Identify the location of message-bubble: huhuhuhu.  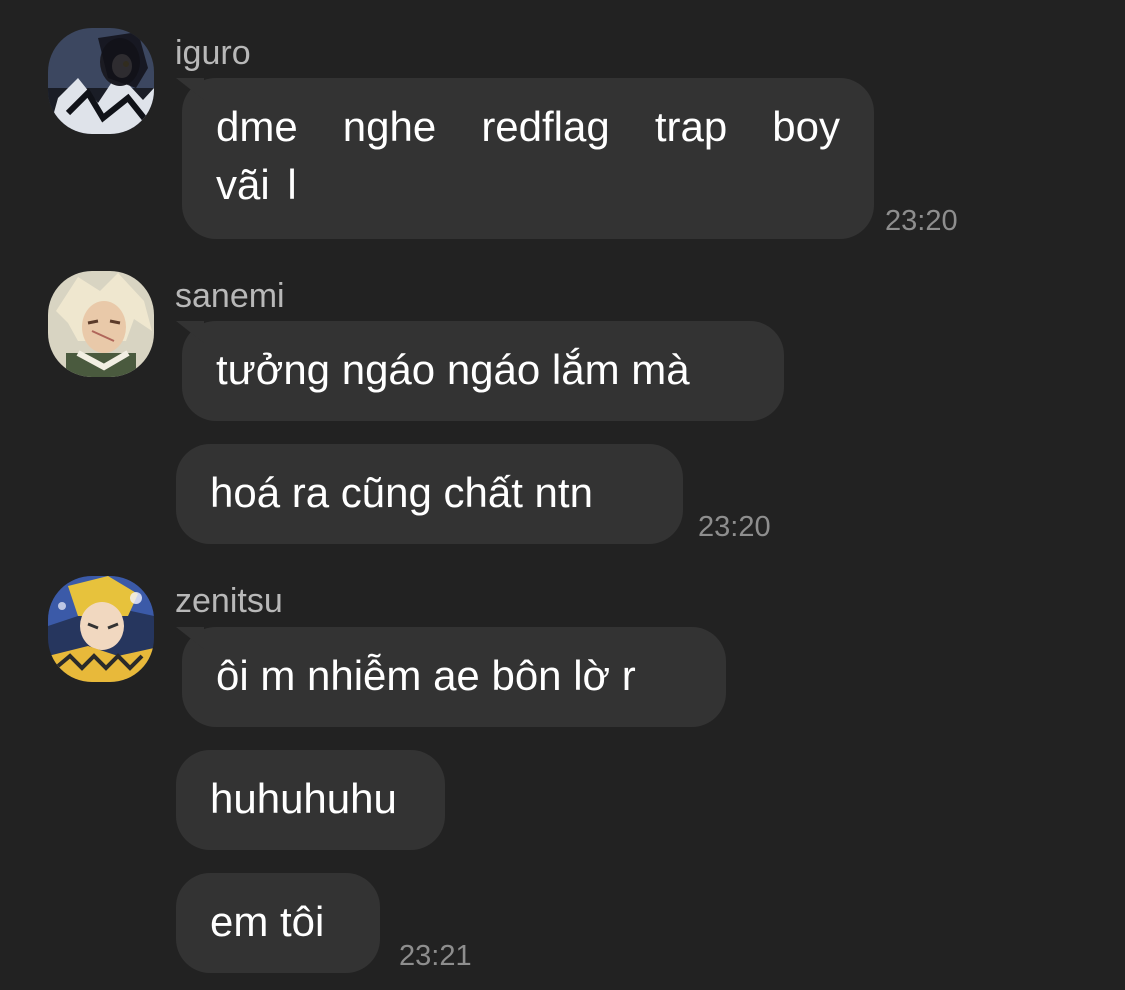
(310, 800).